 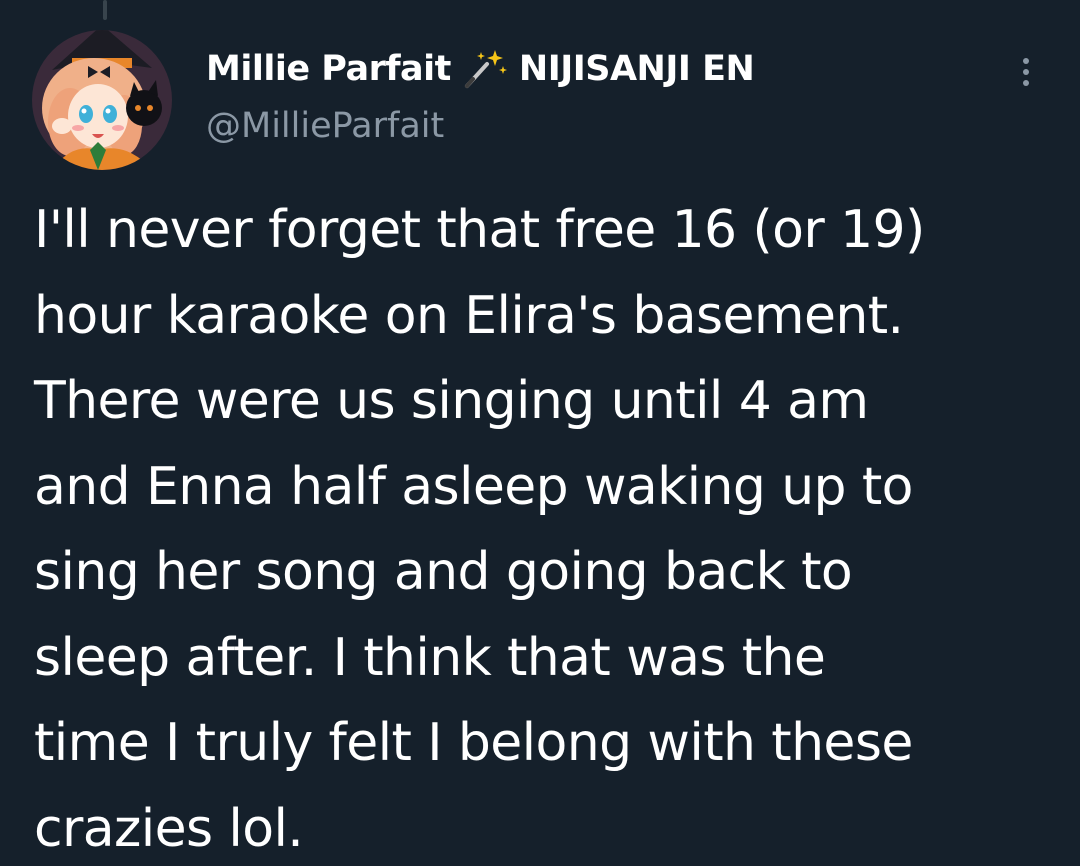 I want to click on more-options-button, so click(x=1026, y=72).